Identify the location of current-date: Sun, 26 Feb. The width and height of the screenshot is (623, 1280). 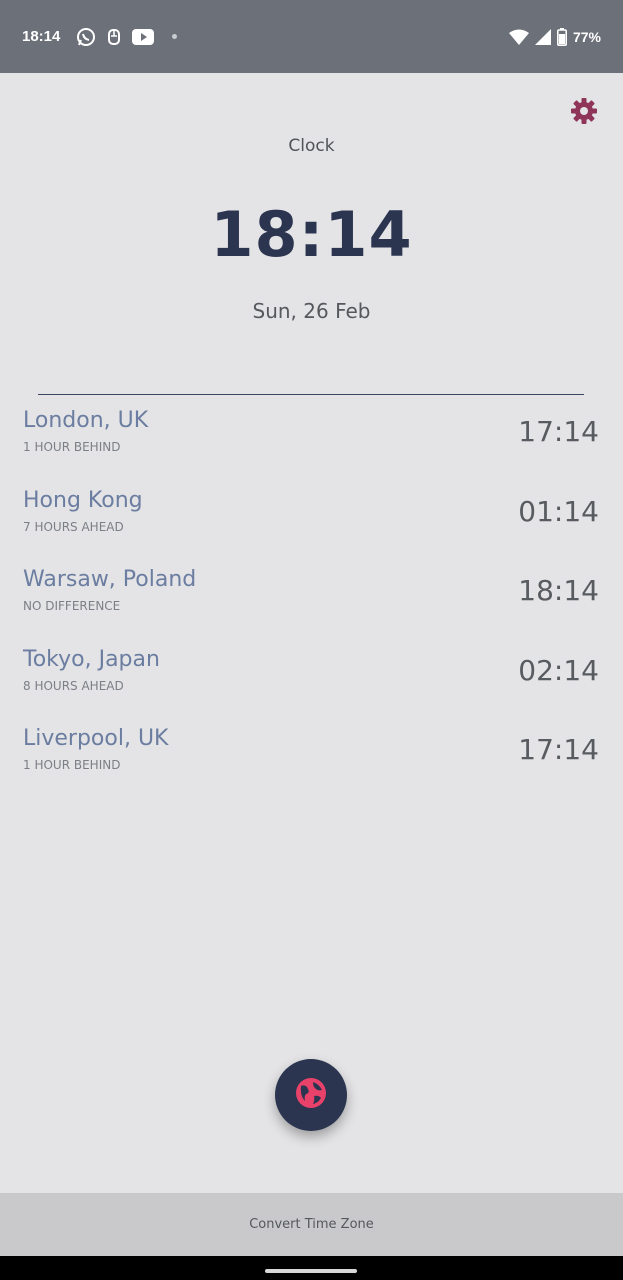
(311, 311).